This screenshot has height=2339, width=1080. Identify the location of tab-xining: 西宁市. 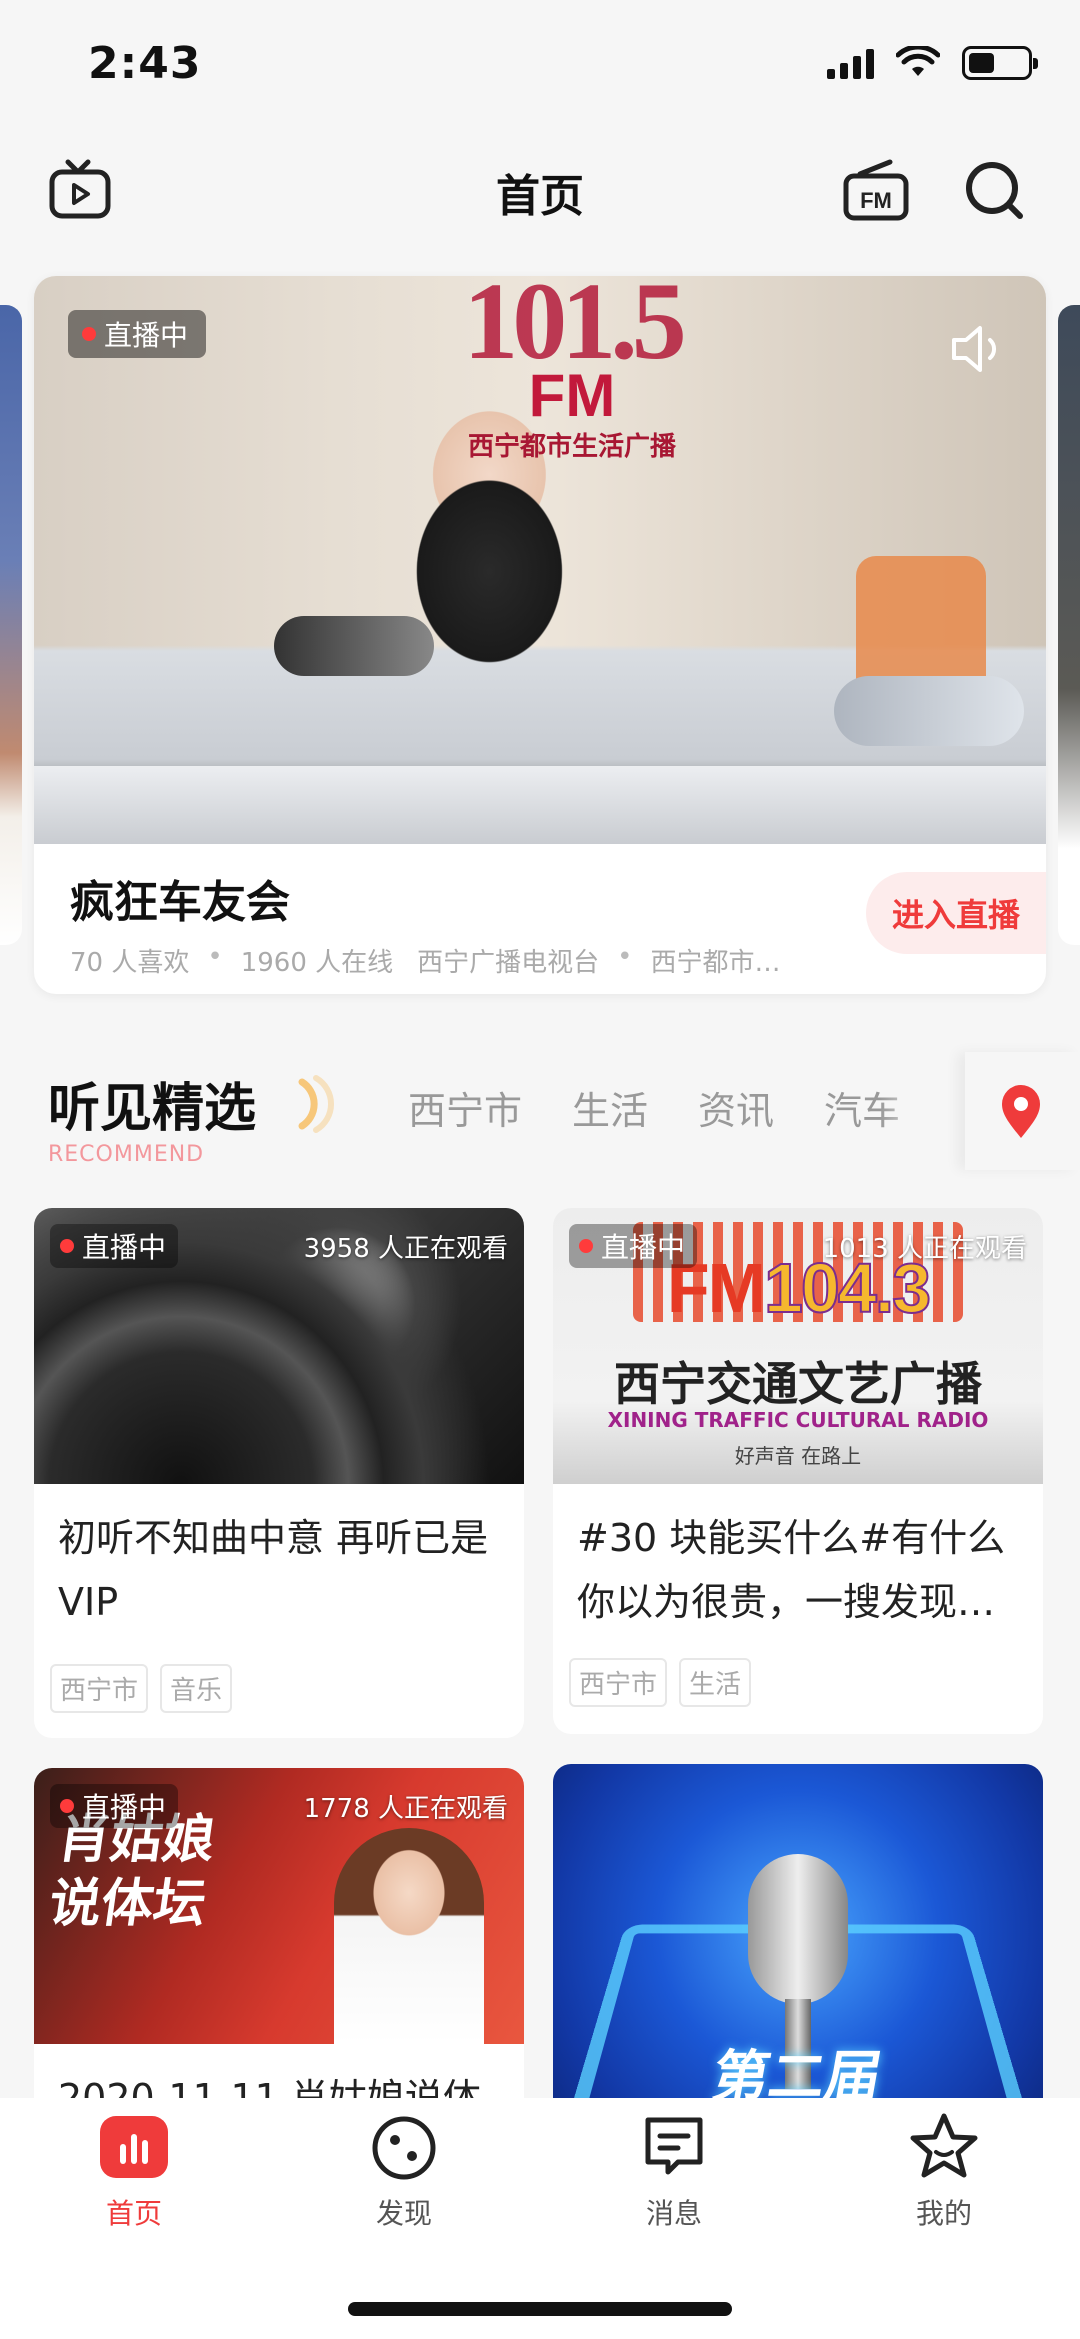
(465, 1107).